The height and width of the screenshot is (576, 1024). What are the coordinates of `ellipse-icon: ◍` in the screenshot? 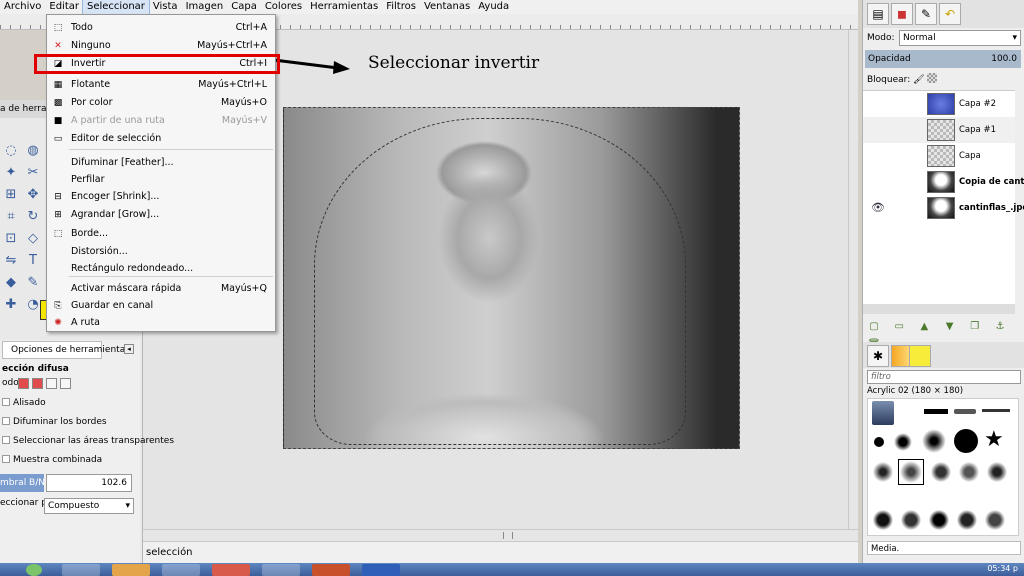 It's located at (33, 151).